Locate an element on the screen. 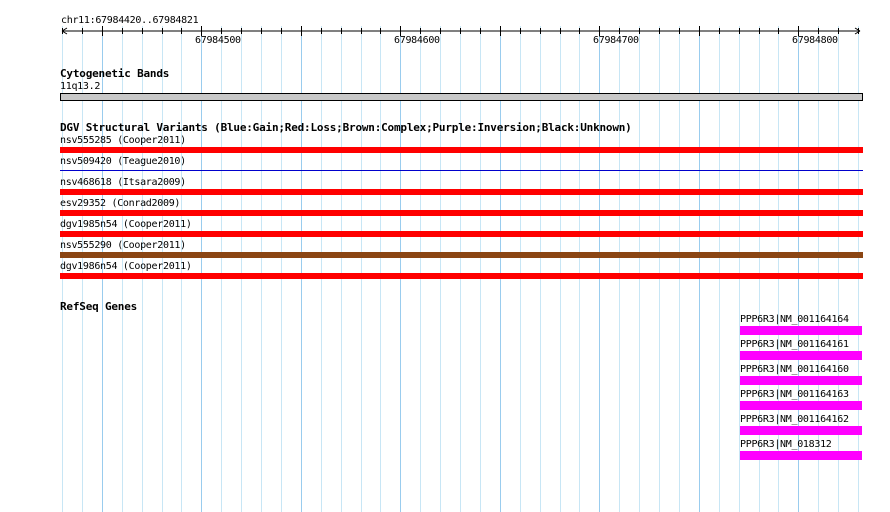 This screenshot has width=890, height=512. variant-label: nsv555285 (Cooper2011) is located at coordinates (123, 140).